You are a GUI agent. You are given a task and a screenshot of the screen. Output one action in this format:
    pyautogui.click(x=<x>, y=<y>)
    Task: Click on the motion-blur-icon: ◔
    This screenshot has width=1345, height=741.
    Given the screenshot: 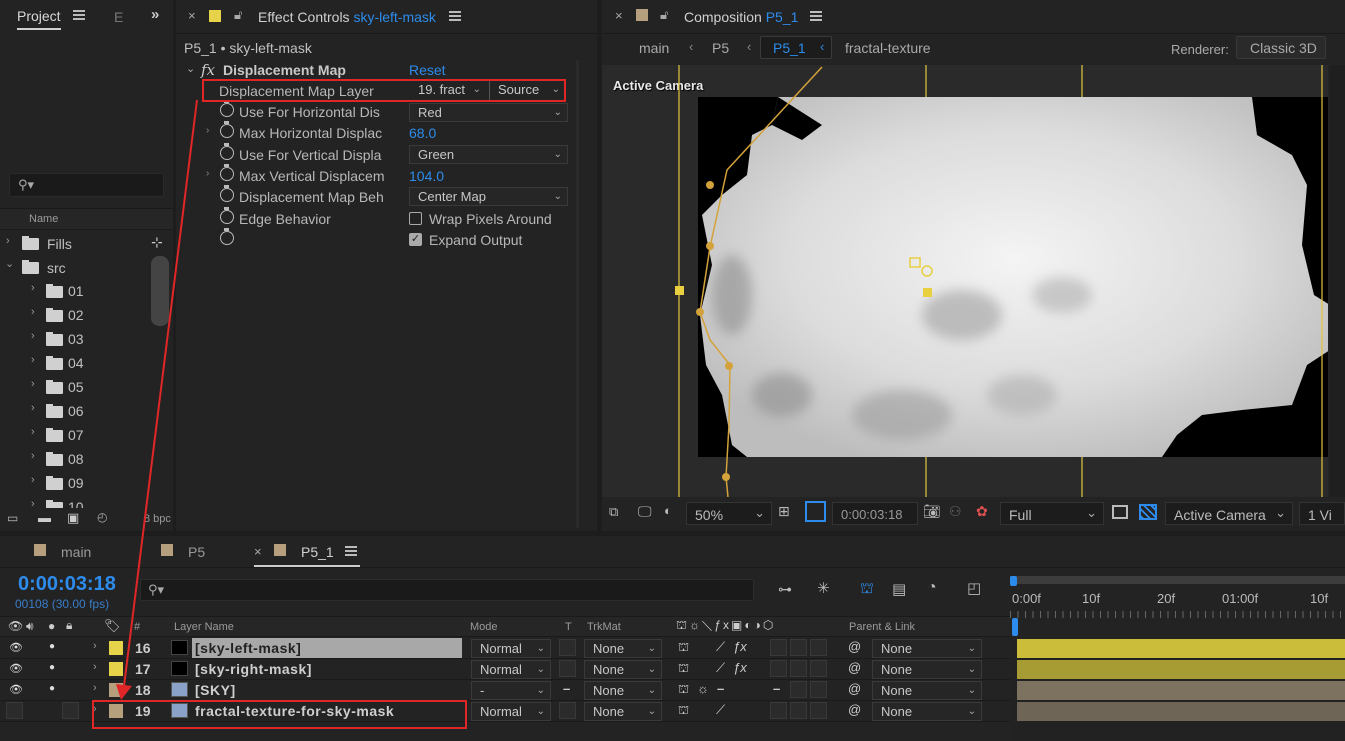 What is the action you would take?
    pyautogui.click(x=932, y=588)
    